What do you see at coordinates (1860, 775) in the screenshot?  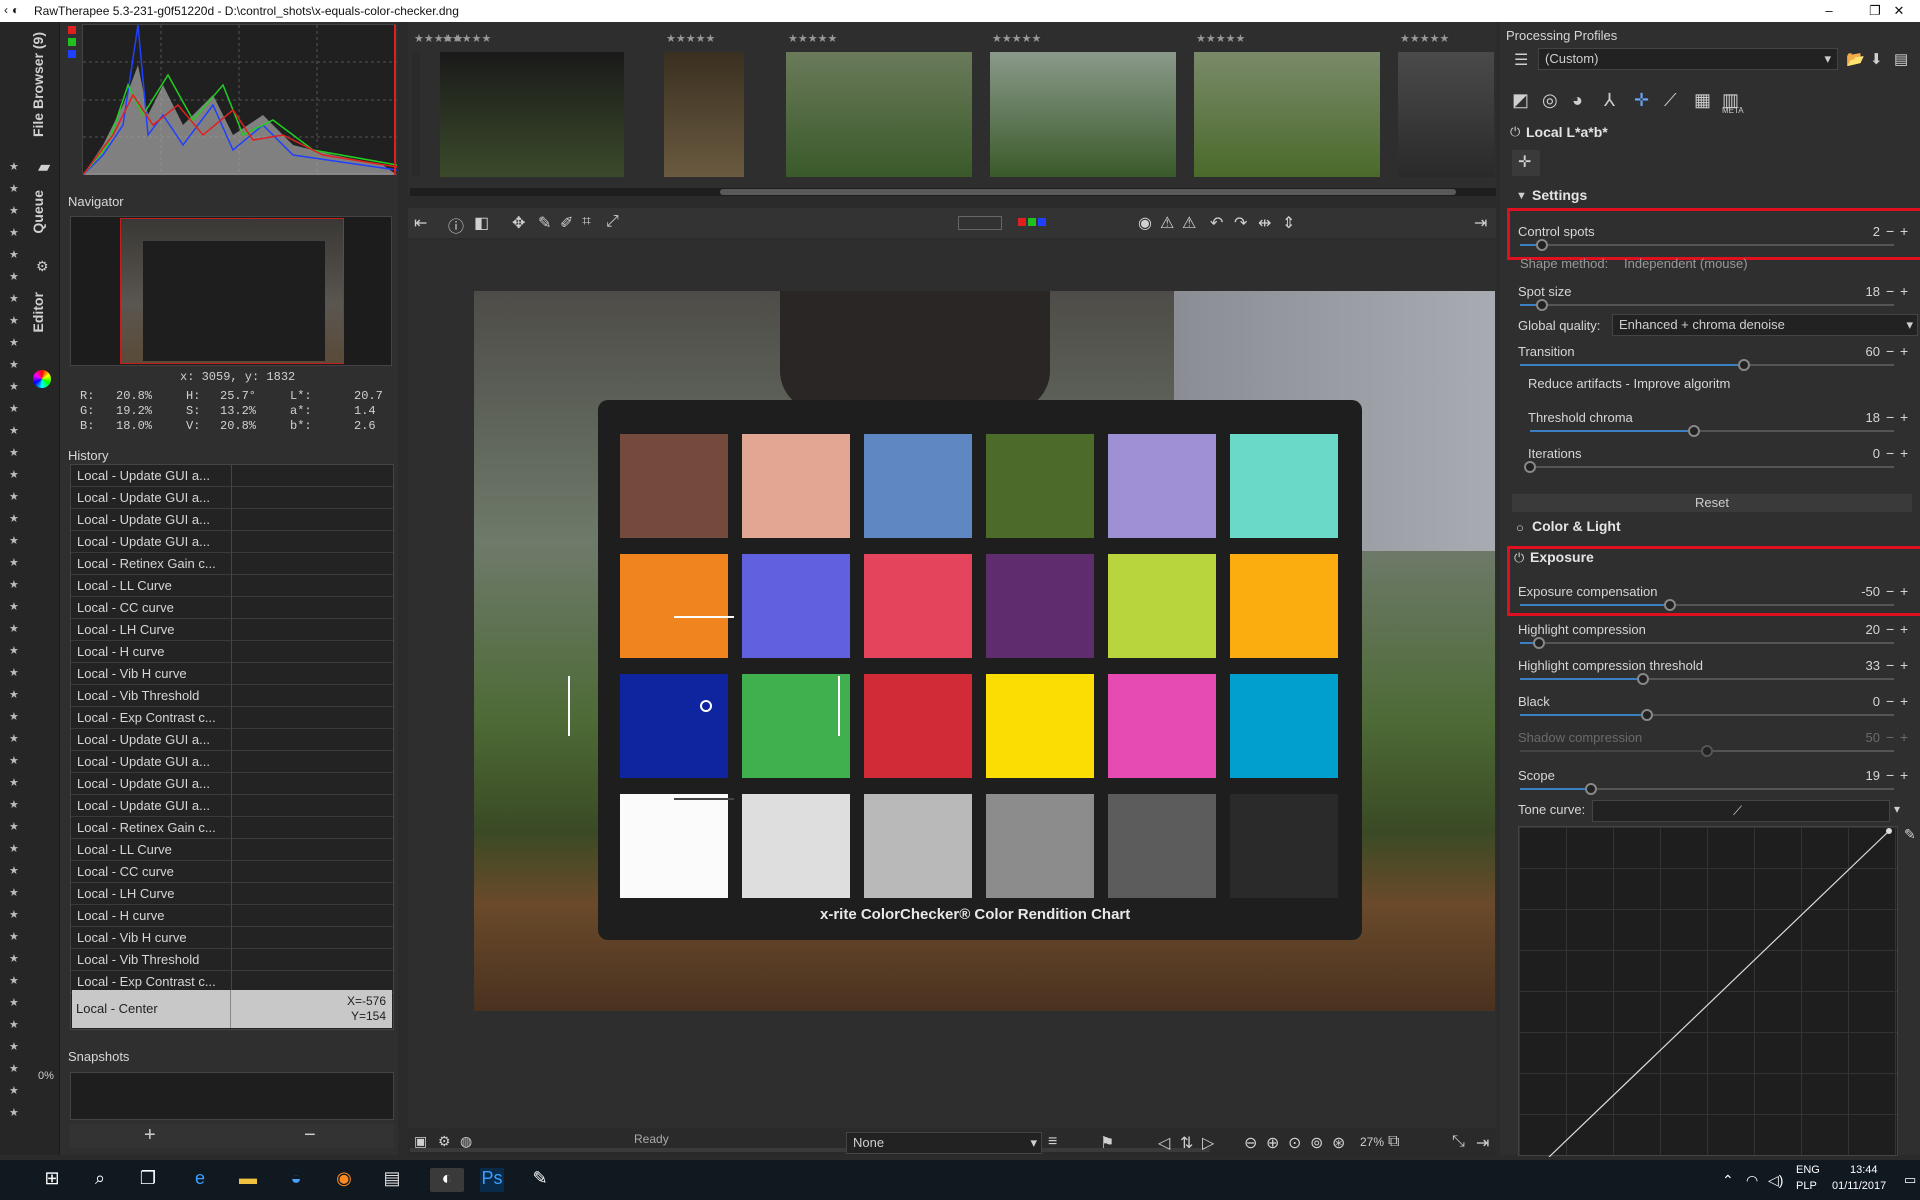 I see `scope-value: 19` at bounding box center [1860, 775].